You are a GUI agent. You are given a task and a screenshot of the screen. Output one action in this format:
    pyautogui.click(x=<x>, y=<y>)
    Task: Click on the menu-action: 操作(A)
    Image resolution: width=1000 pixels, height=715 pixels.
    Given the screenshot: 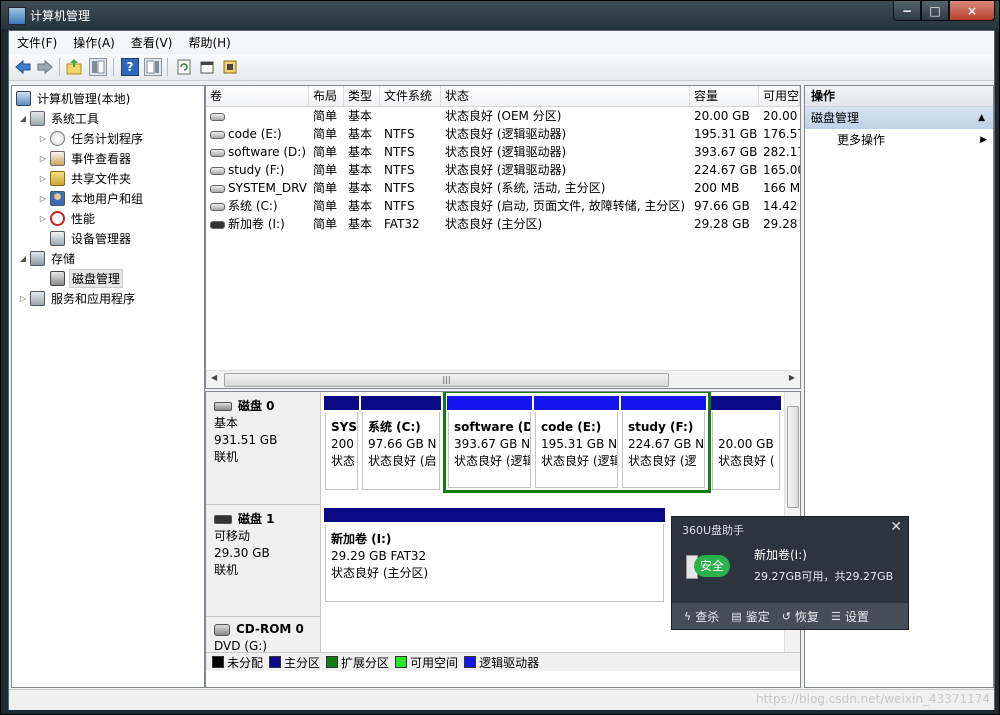 What is the action you would take?
    pyautogui.click(x=94, y=42)
    